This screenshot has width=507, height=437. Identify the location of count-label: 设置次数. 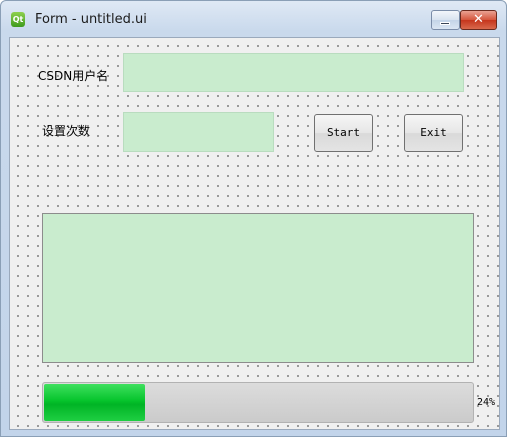
(66, 131).